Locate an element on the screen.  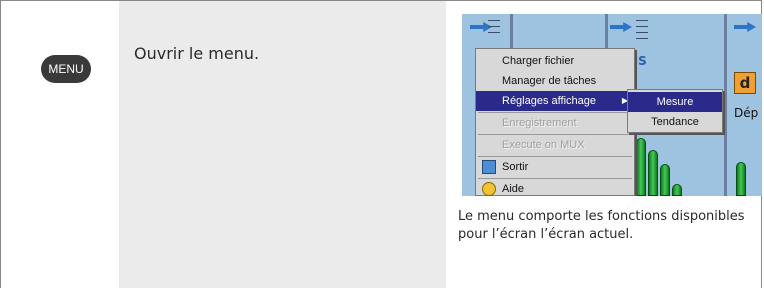
menu-key-badge: MENU is located at coordinates (66, 69).